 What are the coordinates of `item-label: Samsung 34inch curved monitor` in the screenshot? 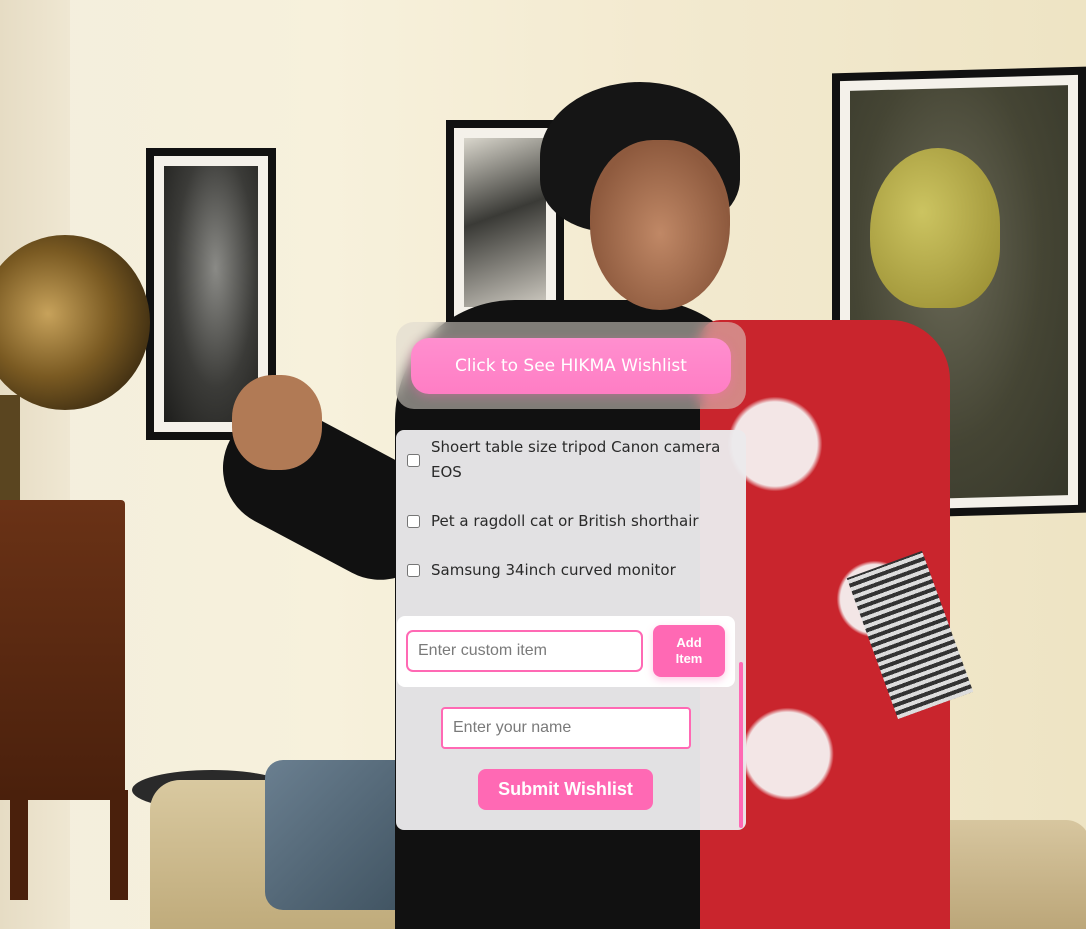 It's located at (553, 570).